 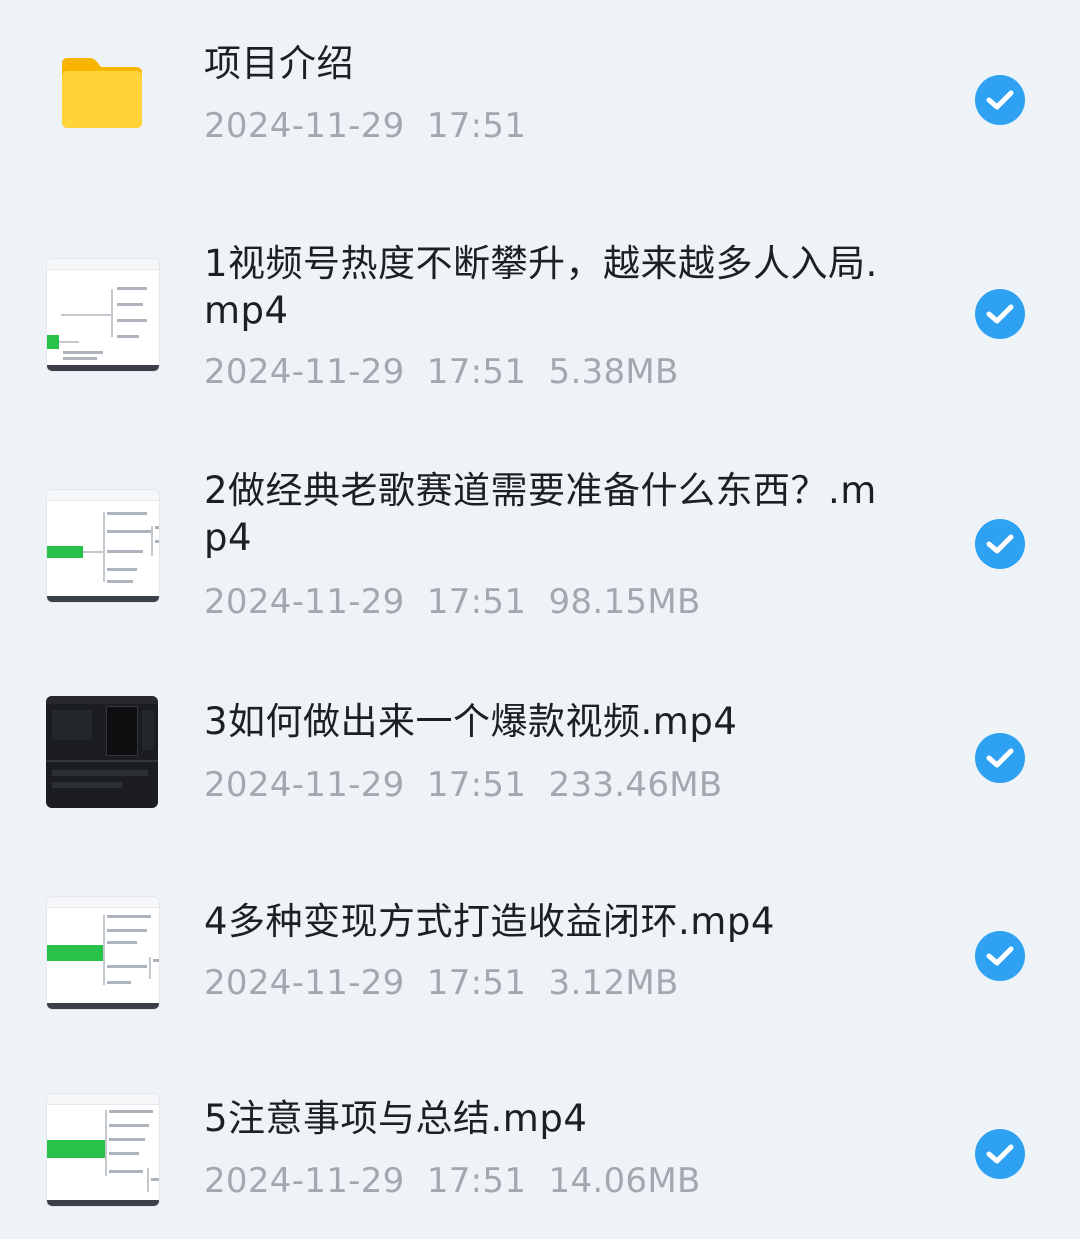 What do you see at coordinates (396, 1118) in the screenshot?
I see `file-name: 5注意事项与总结.mp4` at bounding box center [396, 1118].